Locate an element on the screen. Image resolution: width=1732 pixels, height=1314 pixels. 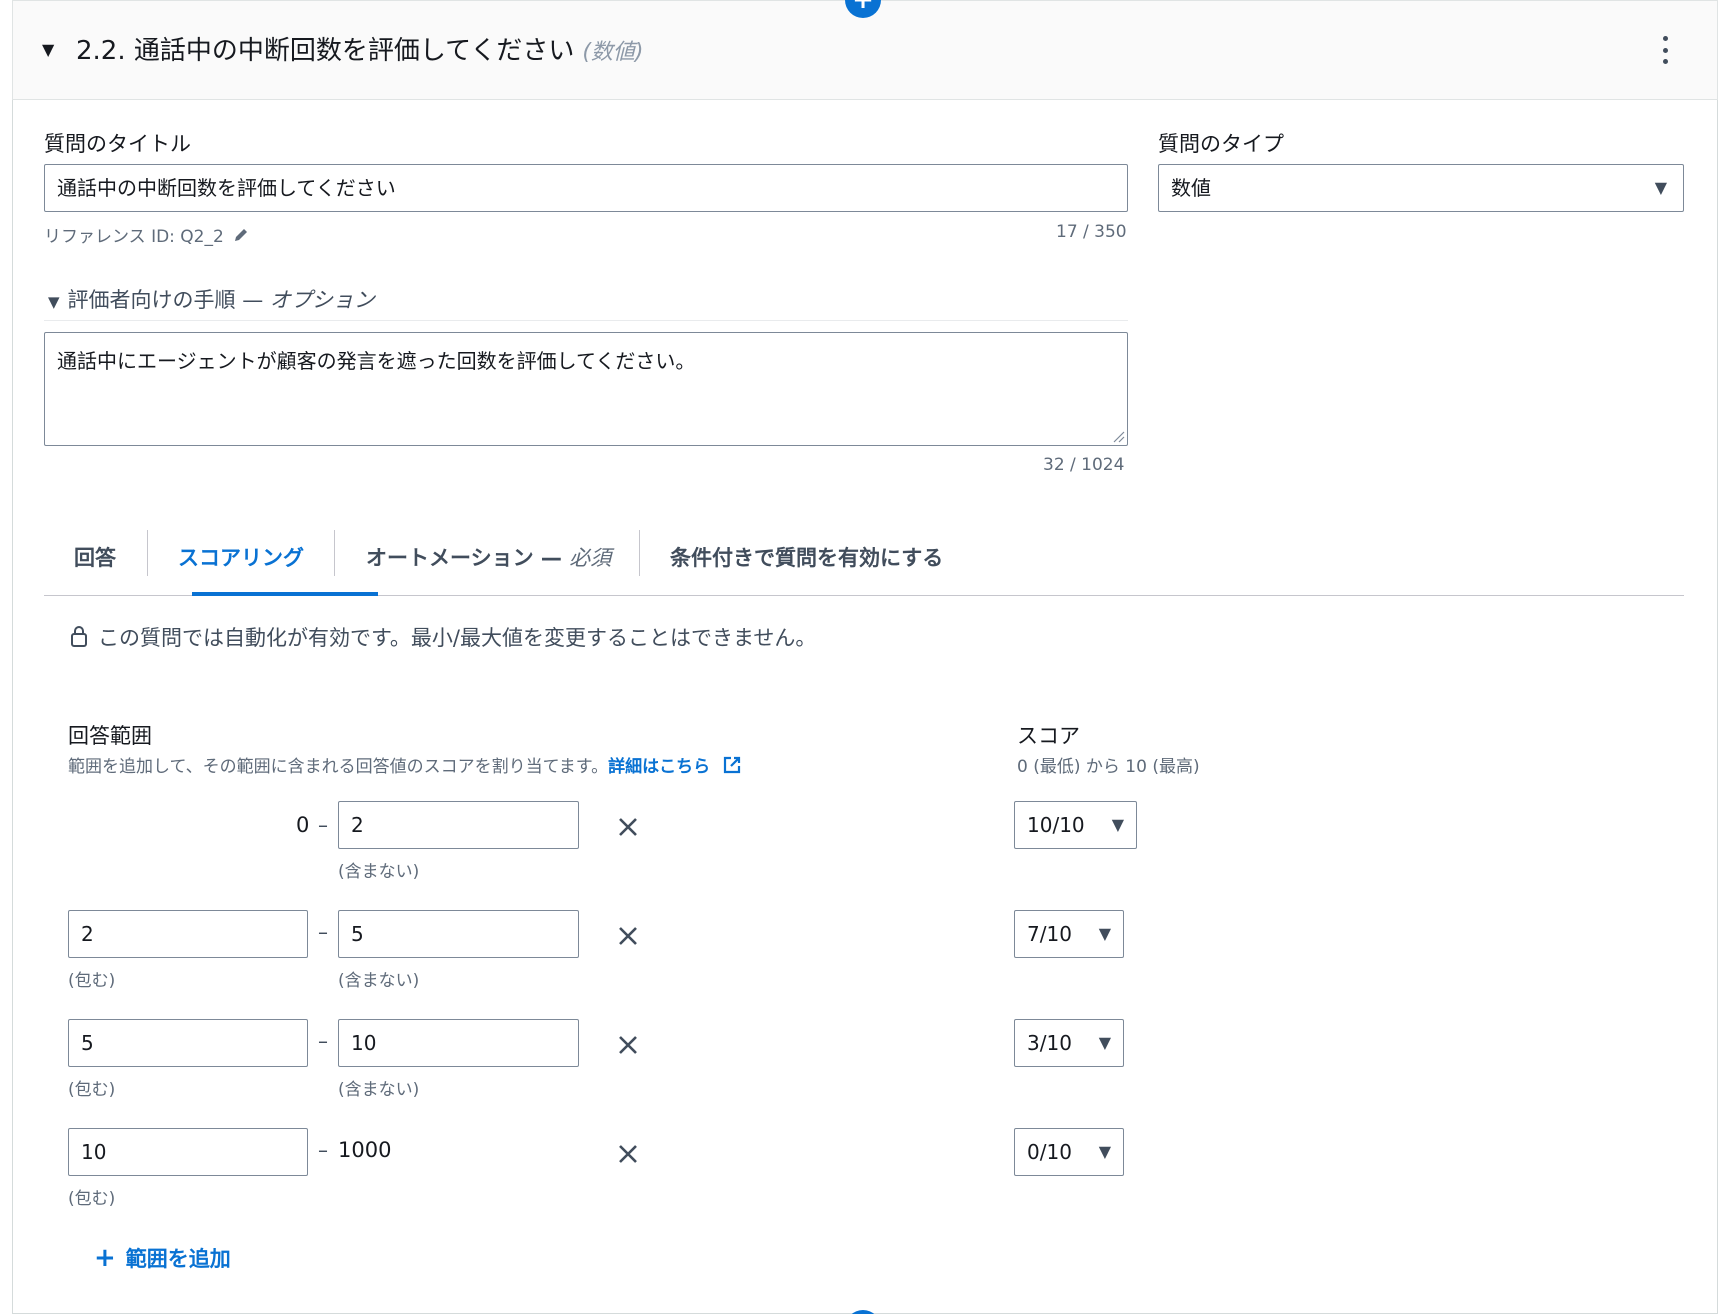
instructions-label: 評価者向けの手順 — is located at coordinates (168, 300).